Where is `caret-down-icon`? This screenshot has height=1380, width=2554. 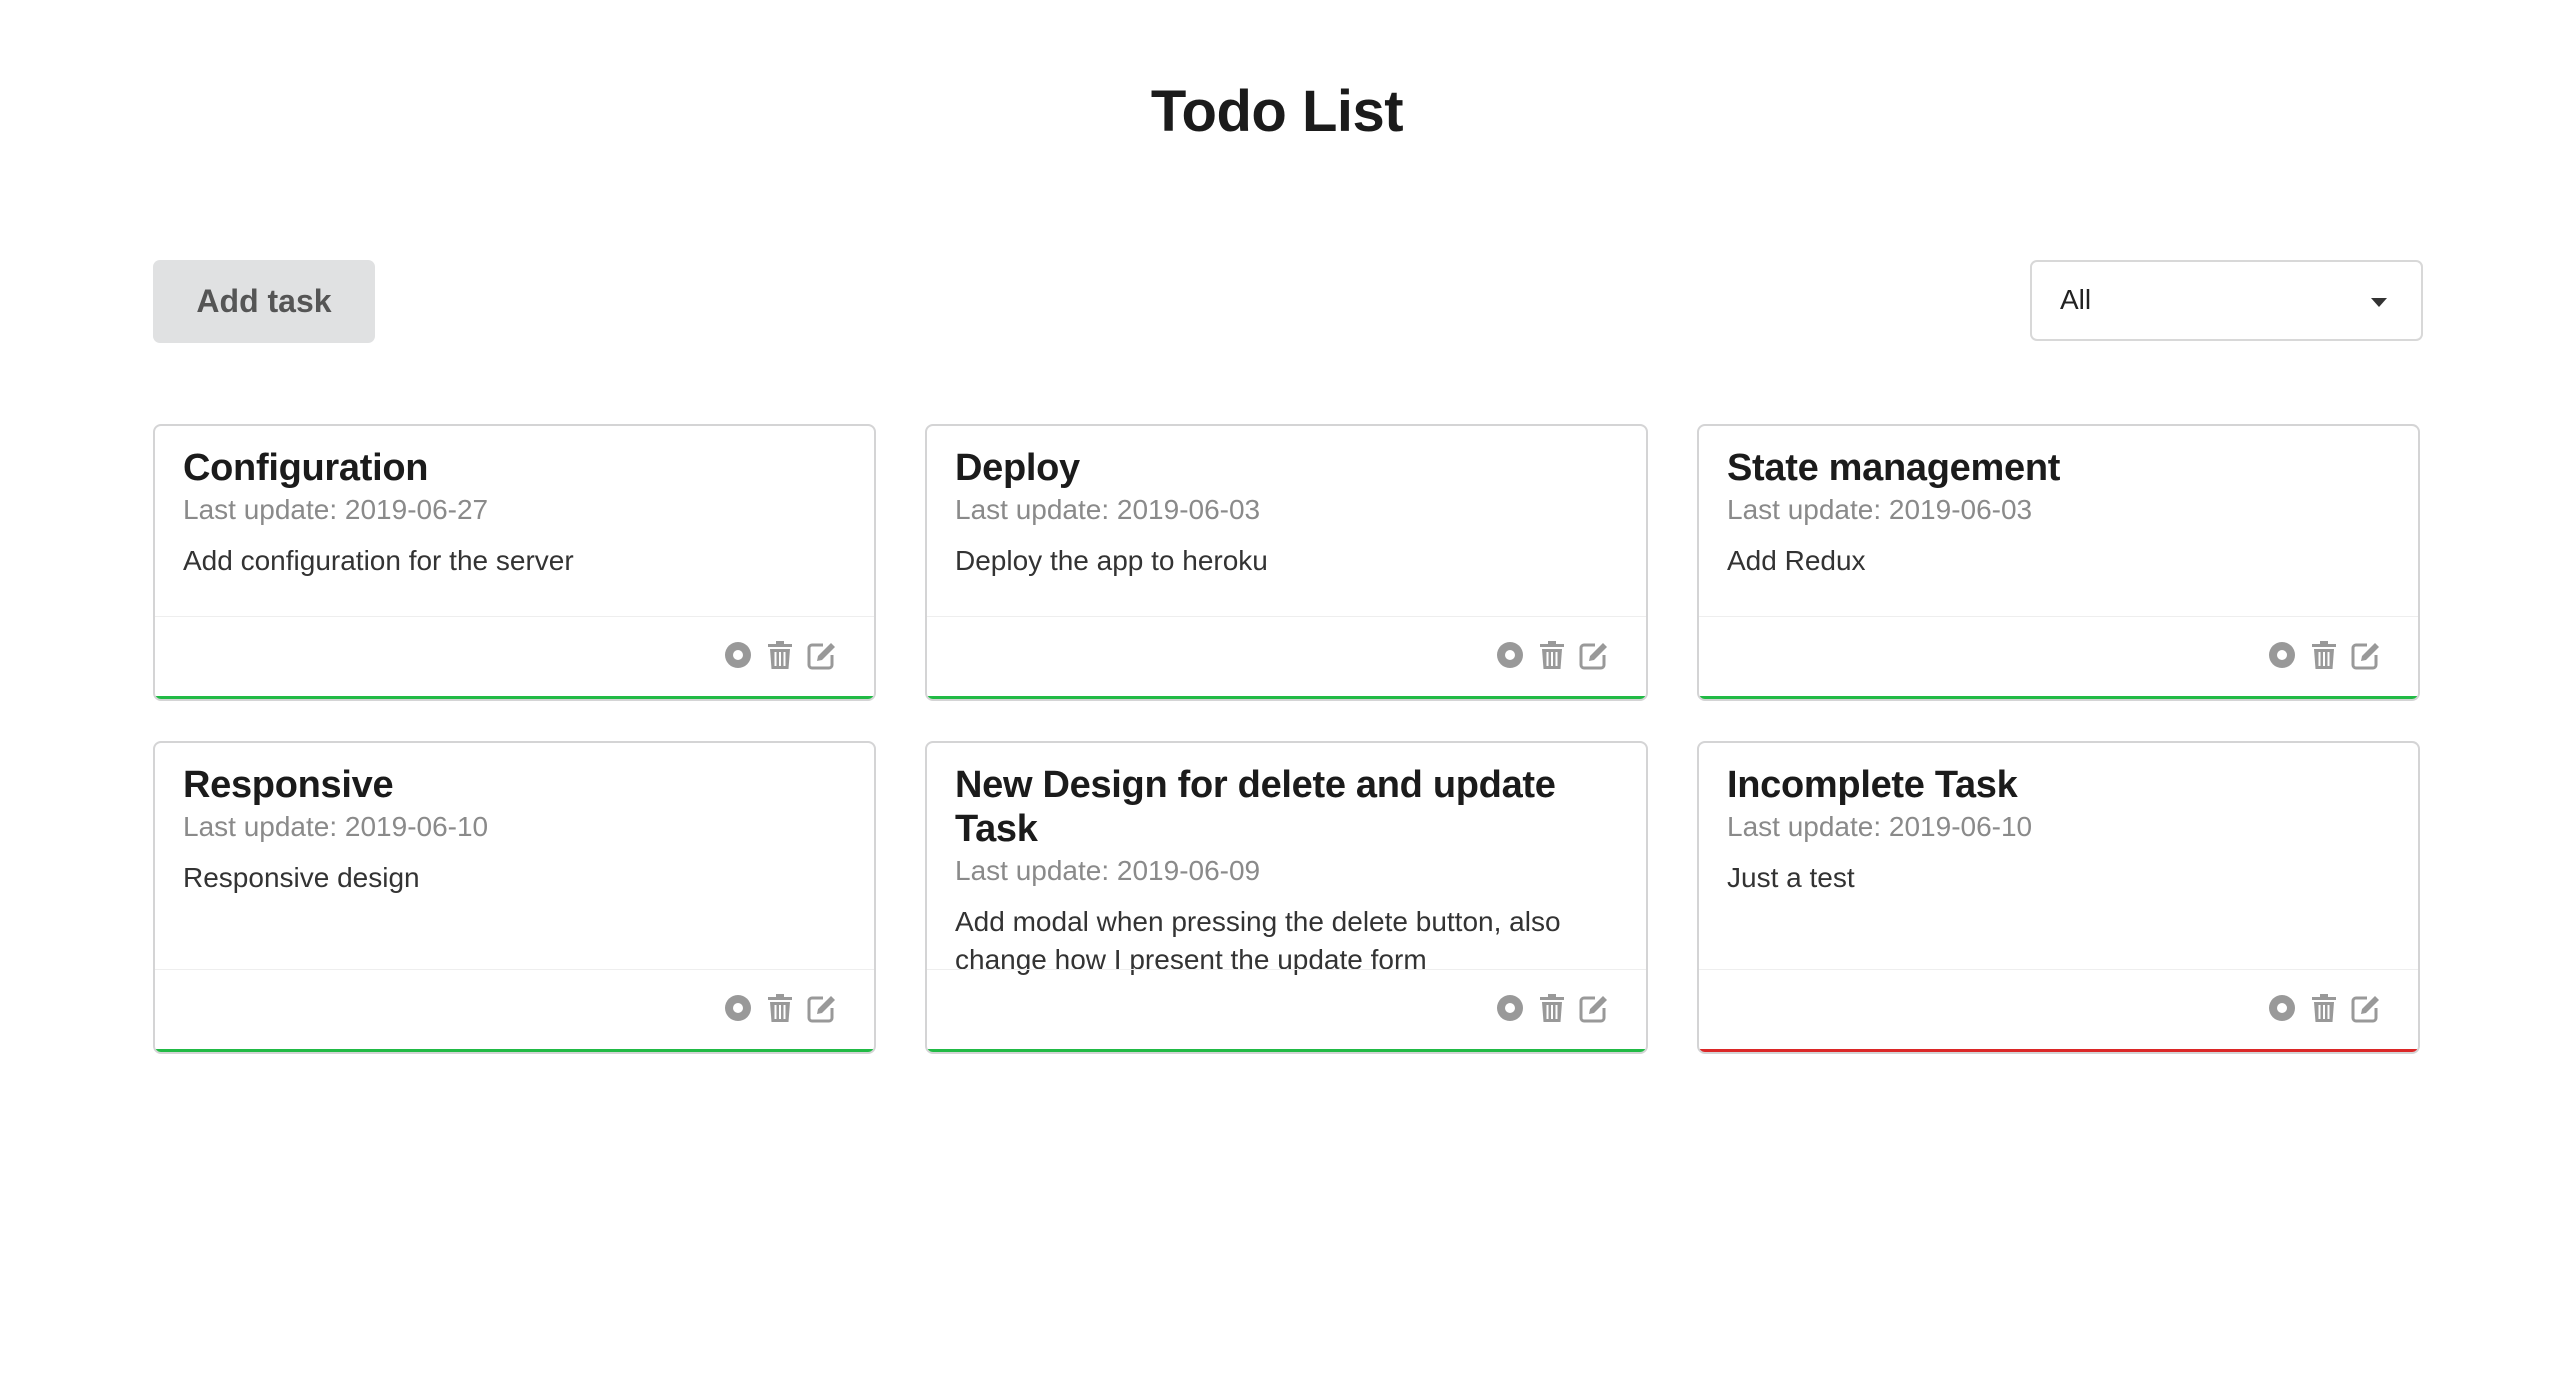
caret-down-icon is located at coordinates (2379, 302).